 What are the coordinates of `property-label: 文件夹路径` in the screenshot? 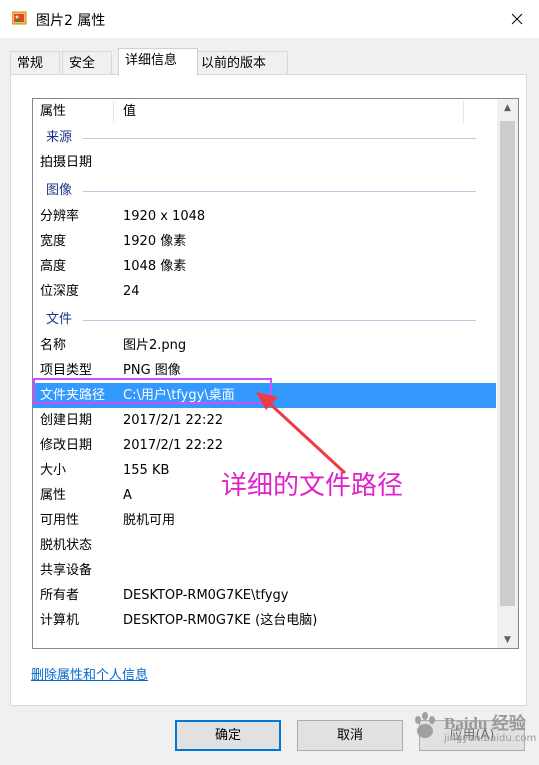 It's located at (73, 395).